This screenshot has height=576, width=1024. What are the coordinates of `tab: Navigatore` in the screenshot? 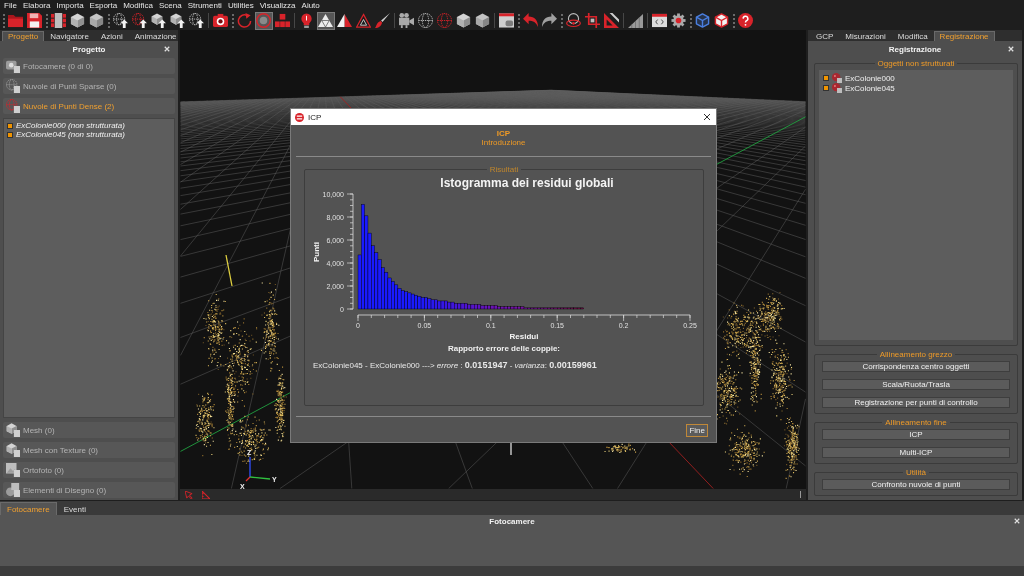 It's located at (69, 36).